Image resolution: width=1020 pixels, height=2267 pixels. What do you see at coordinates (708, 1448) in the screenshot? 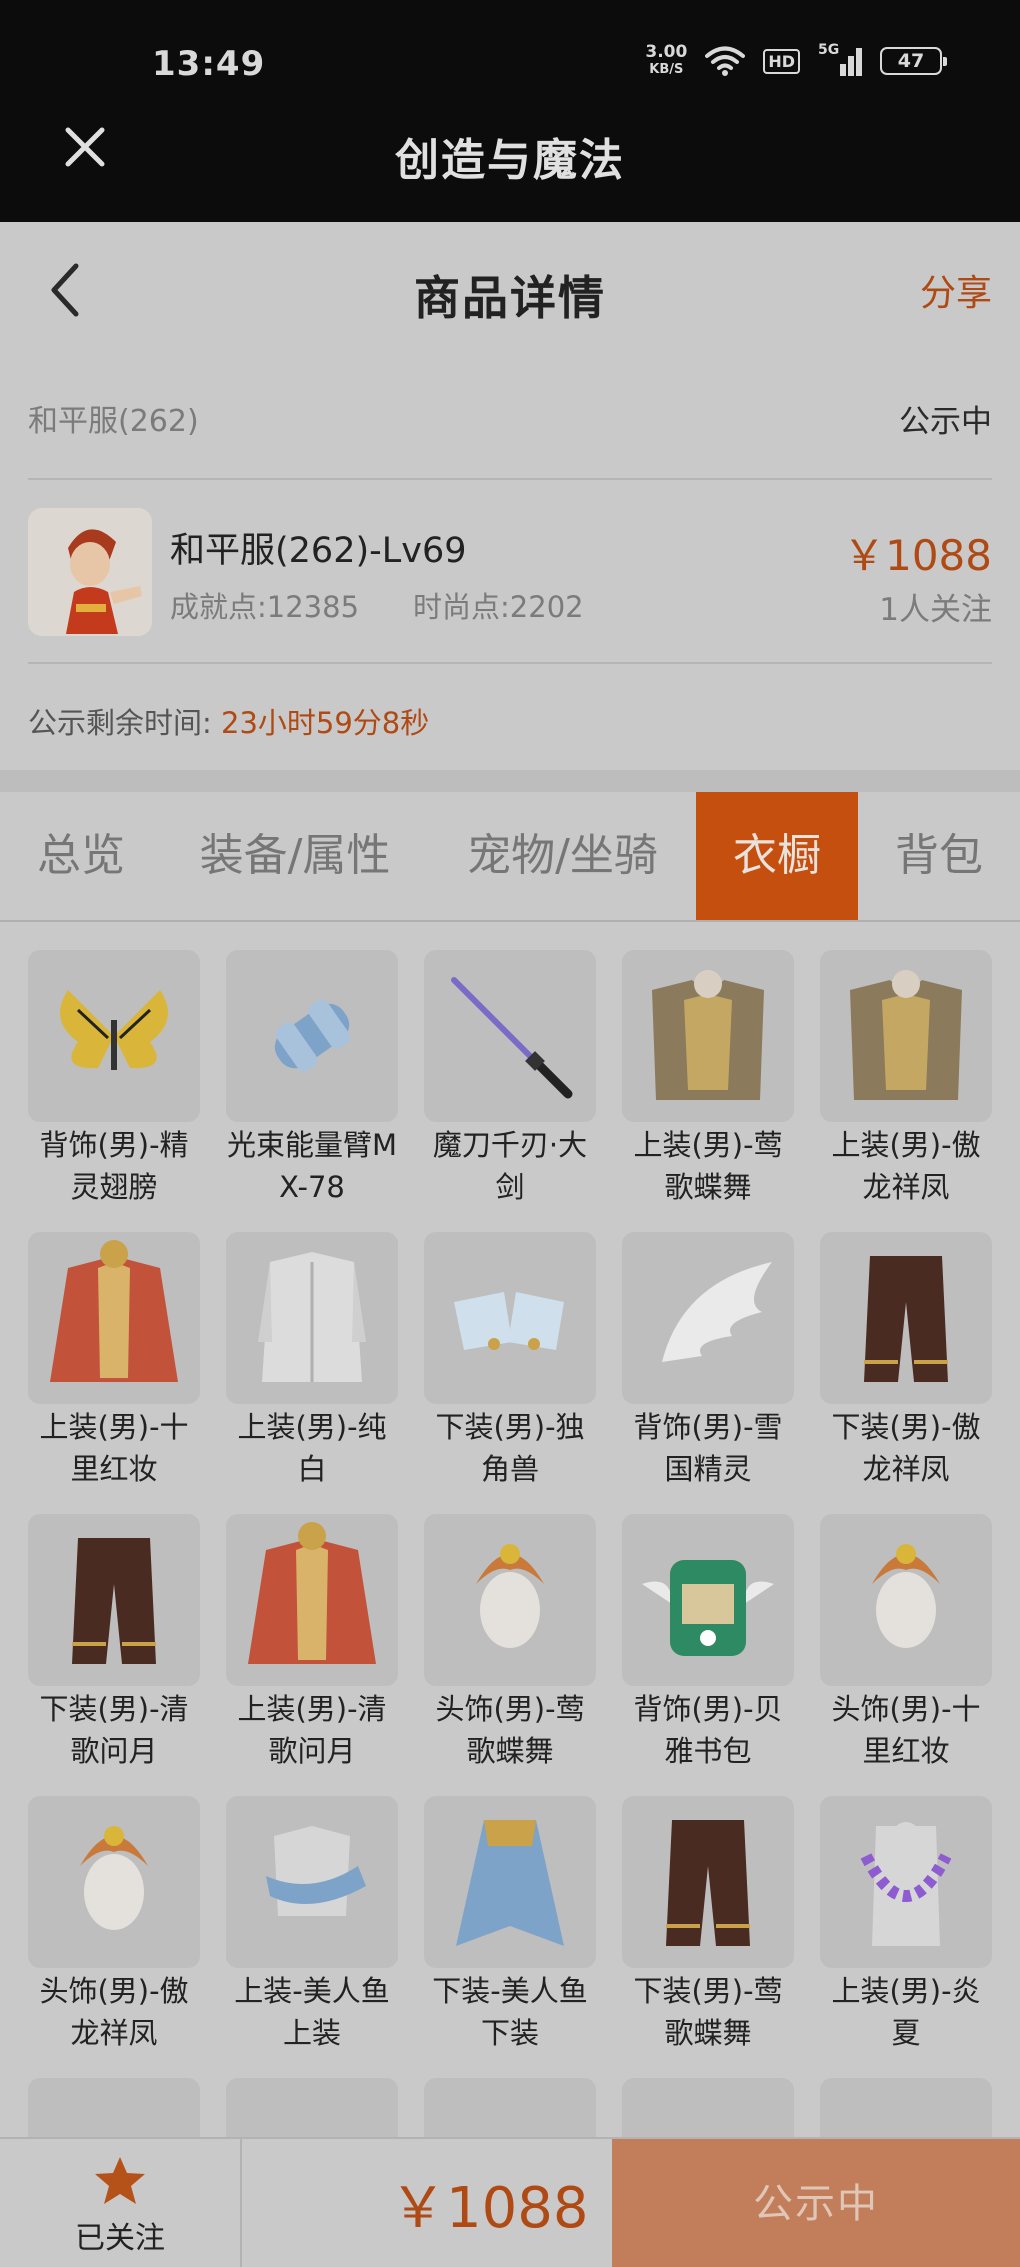
I see `wardrobe-item-label: 背饰(男)-雪国精灵` at bounding box center [708, 1448].